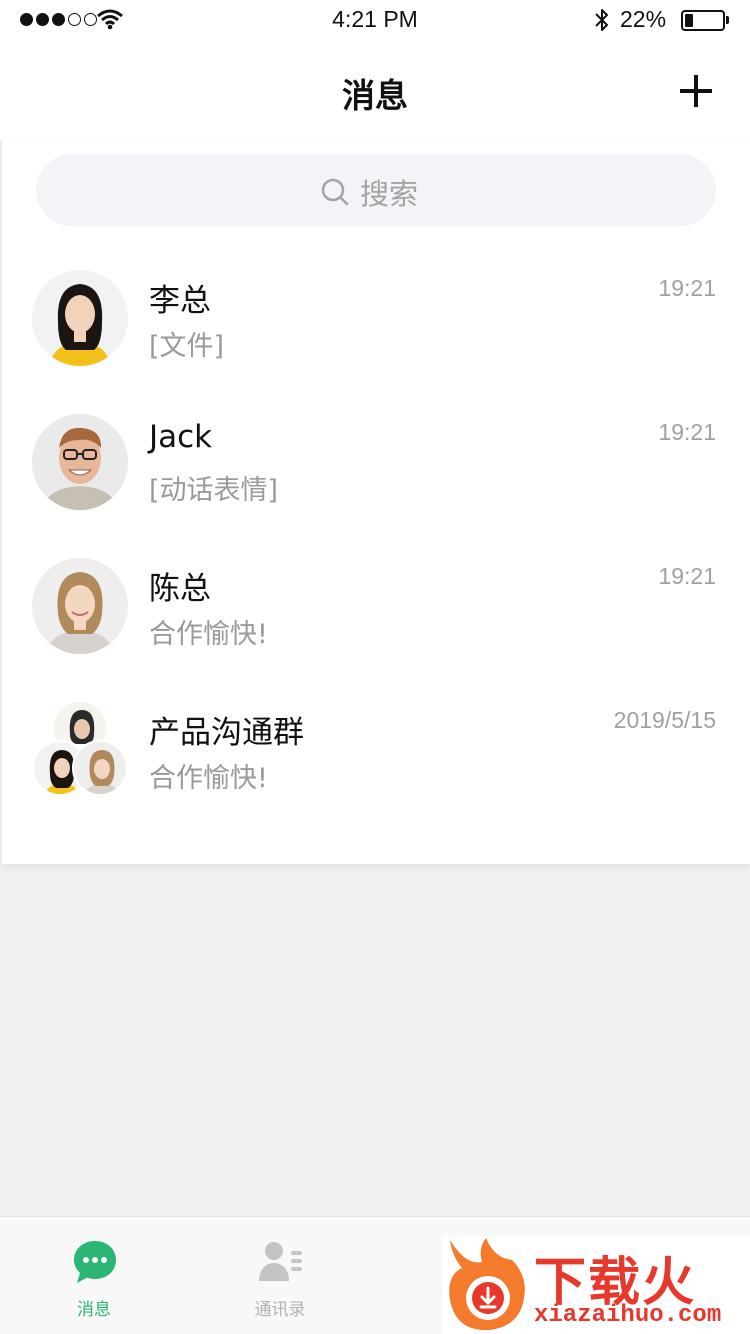 The width and height of the screenshot is (750, 1334). Describe the element at coordinates (689, 20) in the screenshot. I see `battery-level` at that location.